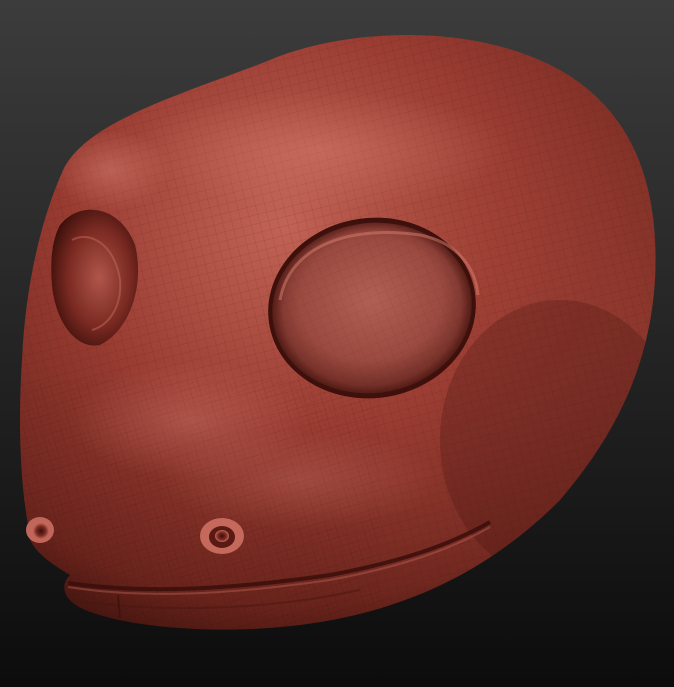  I want to click on right-nostril, so click(222, 536).